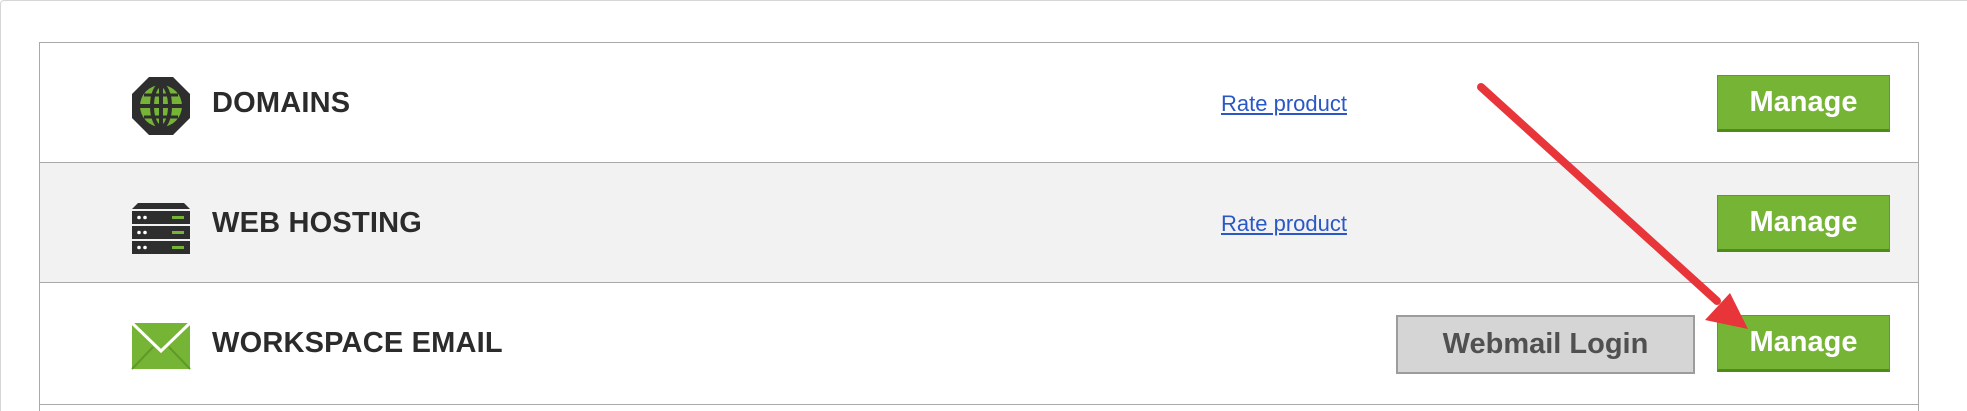  What do you see at coordinates (357, 343) in the screenshot?
I see `product-title: WORKSPACE EMAIL` at bounding box center [357, 343].